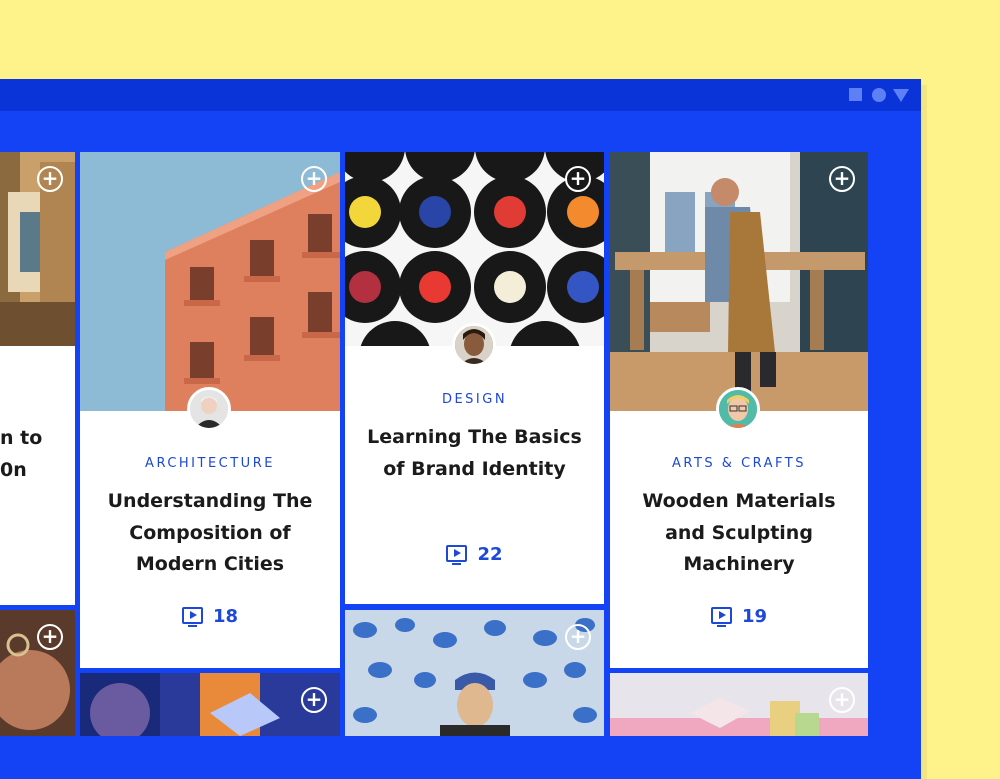 Image resolution: width=1000 pixels, height=779 pixels. What do you see at coordinates (37, 378) in the screenshot?
I see `course-card: + n to 0n` at bounding box center [37, 378].